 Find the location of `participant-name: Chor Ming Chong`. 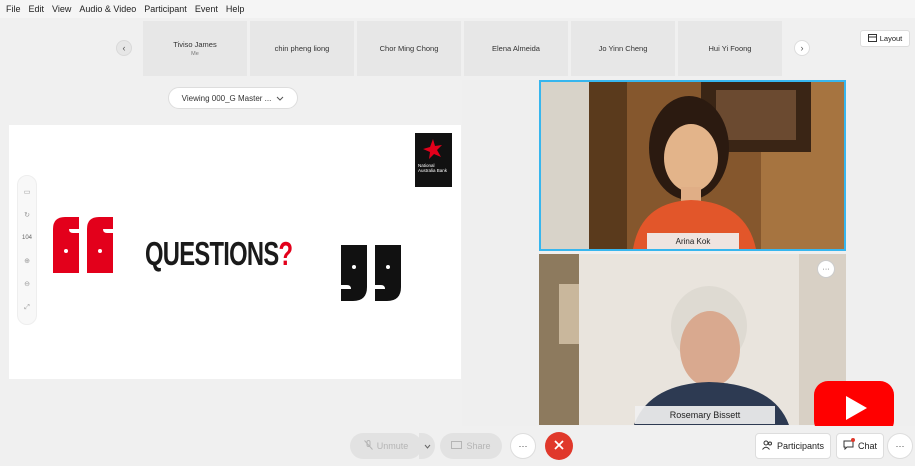

participant-name: Chor Ming Chong is located at coordinates (409, 48).